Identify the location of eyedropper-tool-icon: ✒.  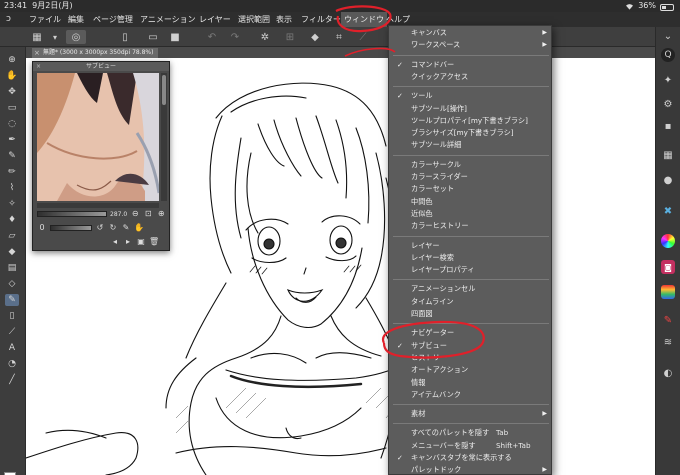
(12, 140).